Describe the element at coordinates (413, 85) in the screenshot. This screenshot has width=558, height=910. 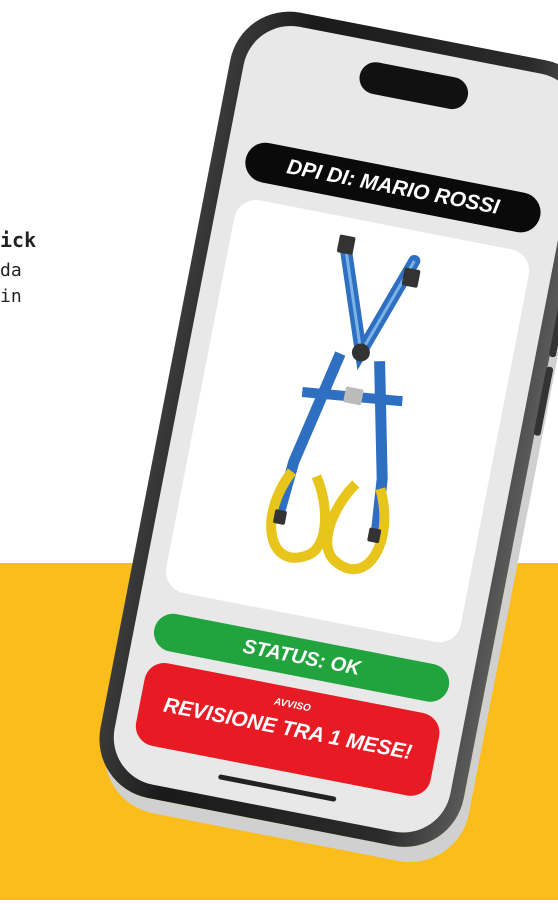
I see `dynamic-island` at that location.